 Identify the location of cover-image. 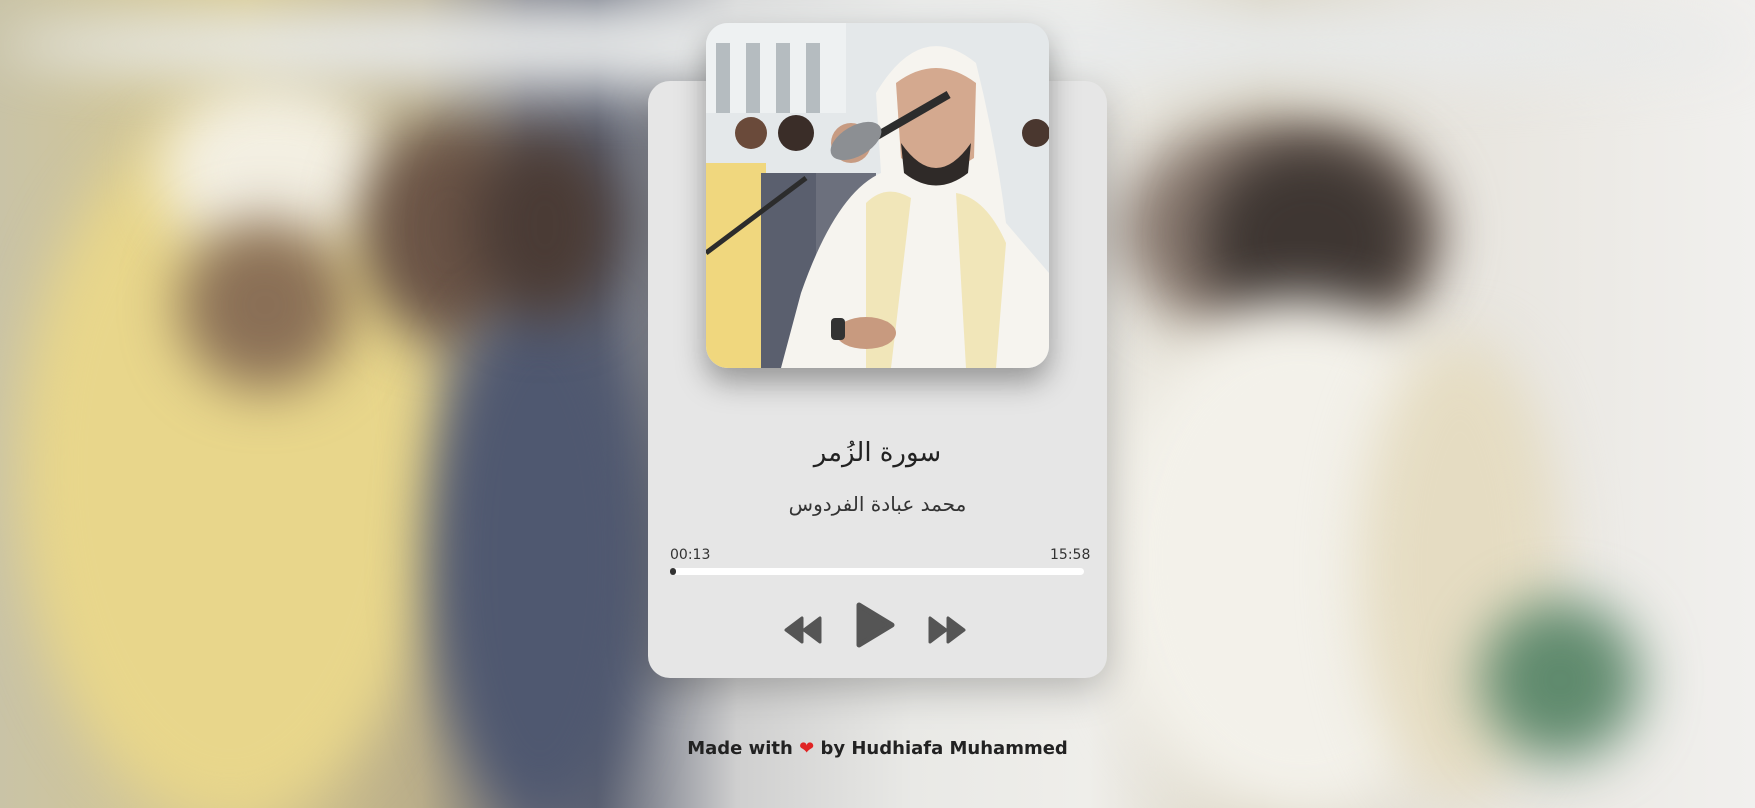
(877, 195).